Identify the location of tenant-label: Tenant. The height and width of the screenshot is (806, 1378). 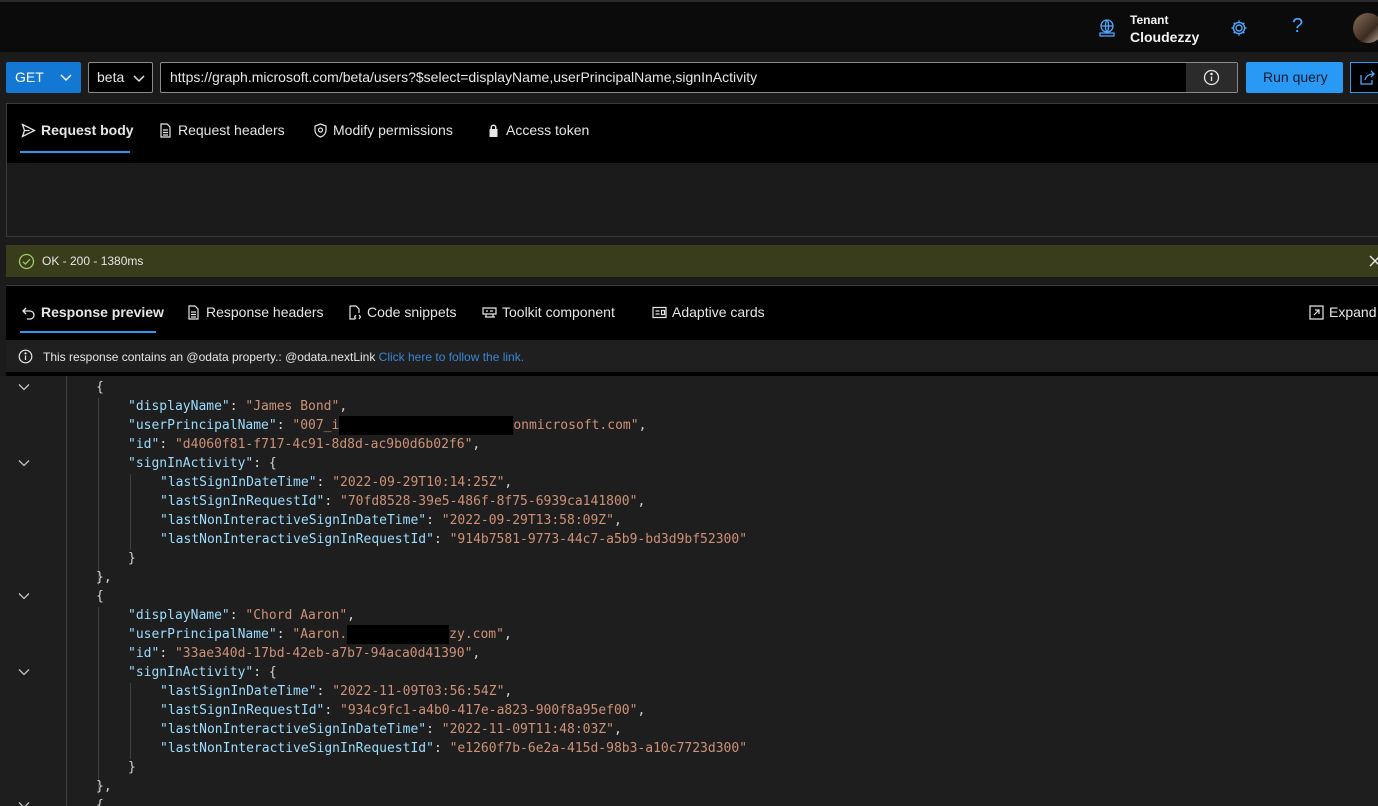
(1149, 20).